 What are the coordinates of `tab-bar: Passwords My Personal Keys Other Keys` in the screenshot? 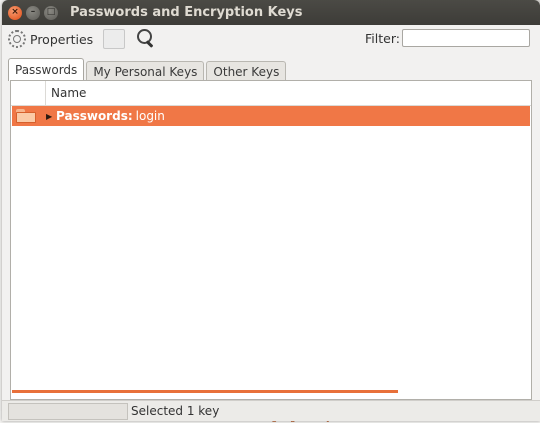 It's located at (148, 69).